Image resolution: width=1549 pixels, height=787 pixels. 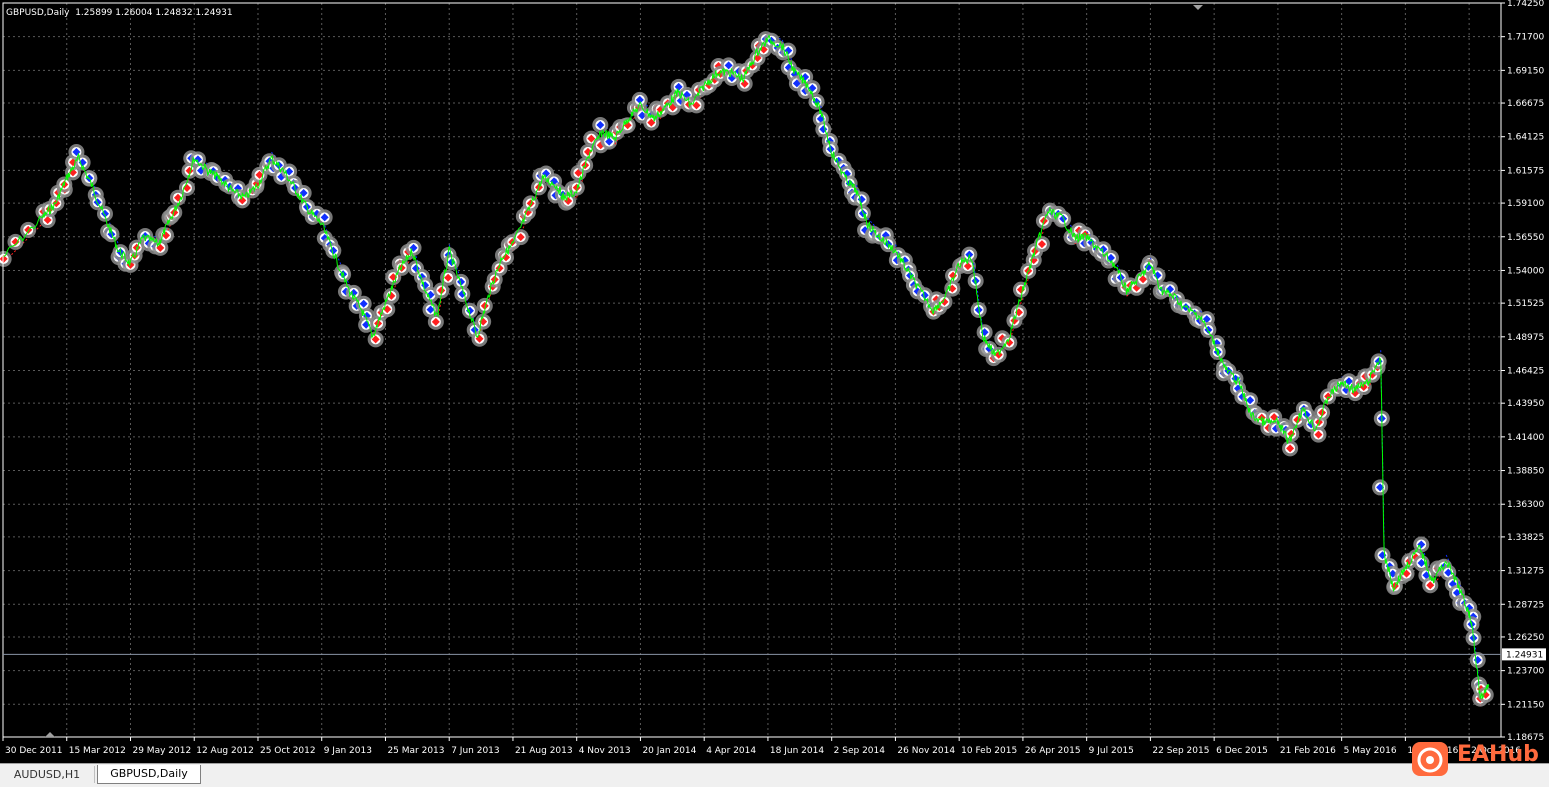 What do you see at coordinates (1525, 338) in the screenshot?
I see `price-tick-label: 1.48975` at bounding box center [1525, 338].